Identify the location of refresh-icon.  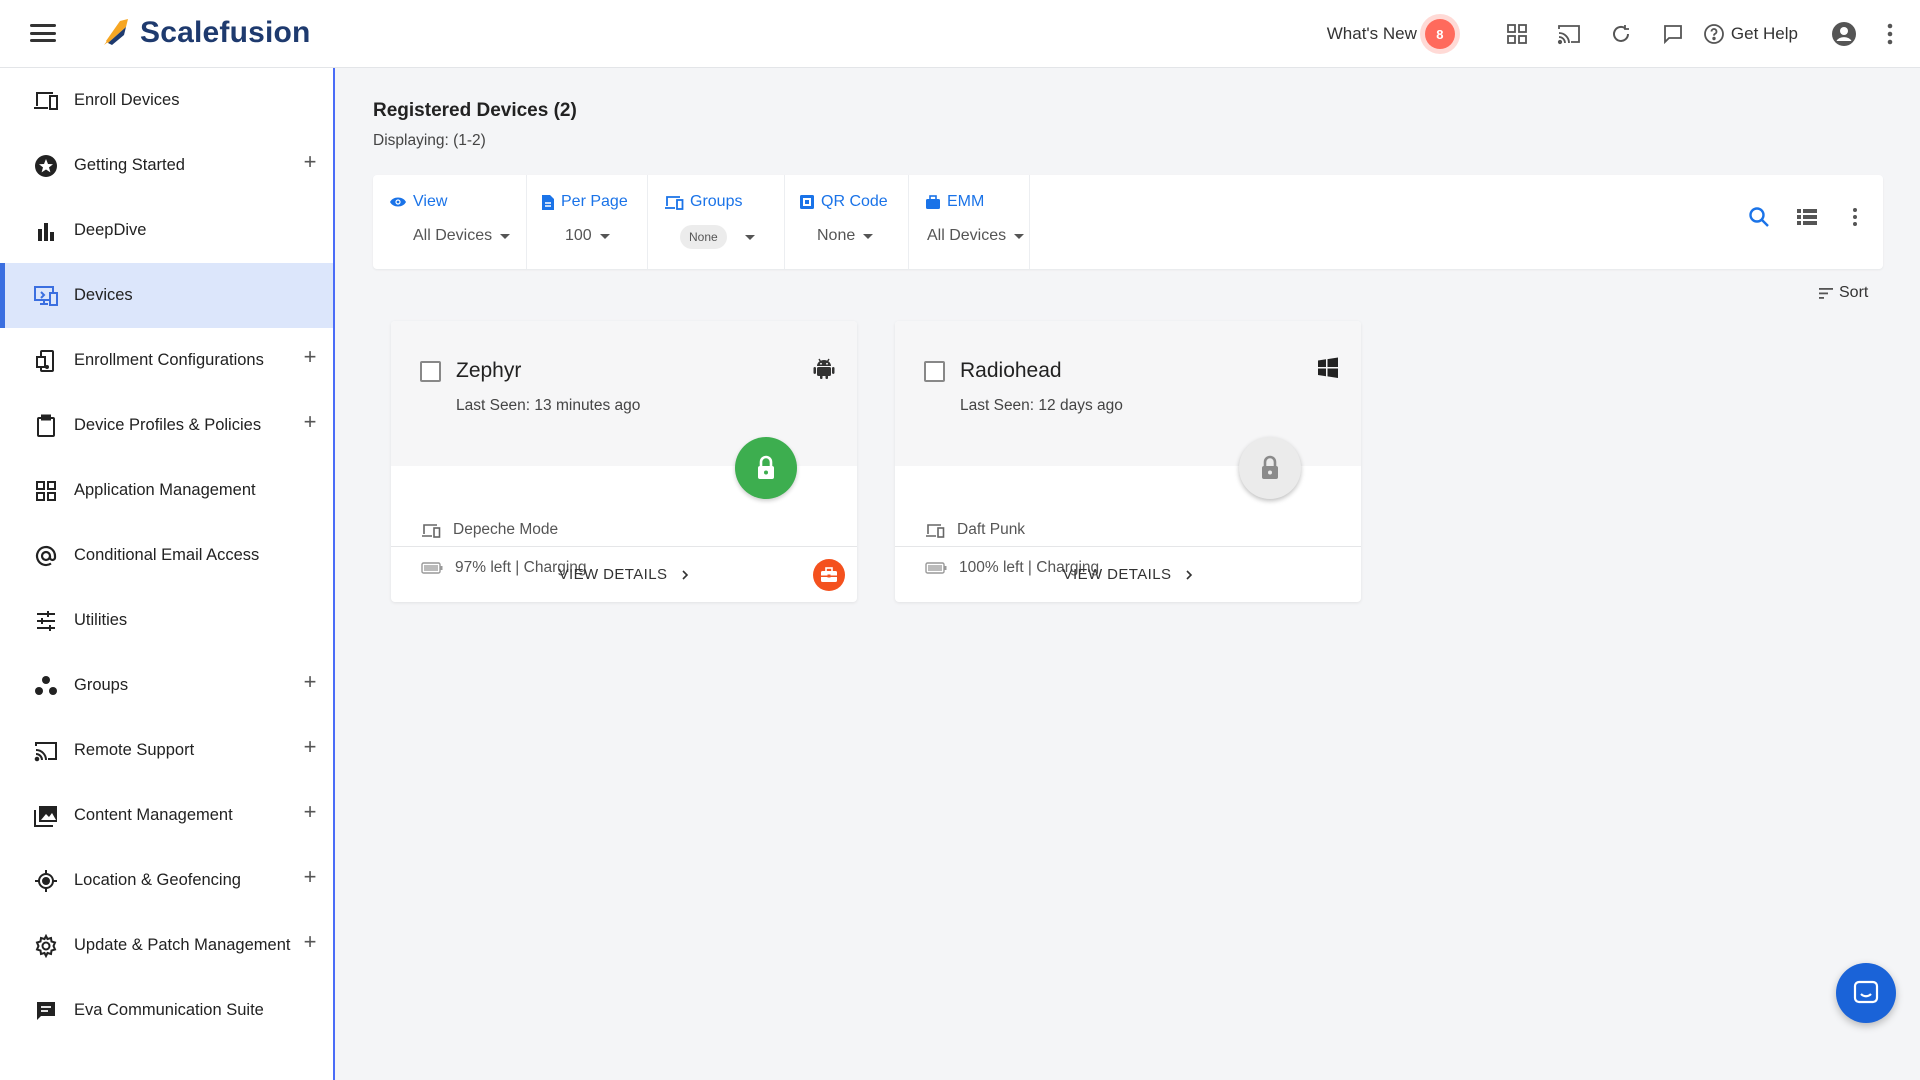
(1621, 34).